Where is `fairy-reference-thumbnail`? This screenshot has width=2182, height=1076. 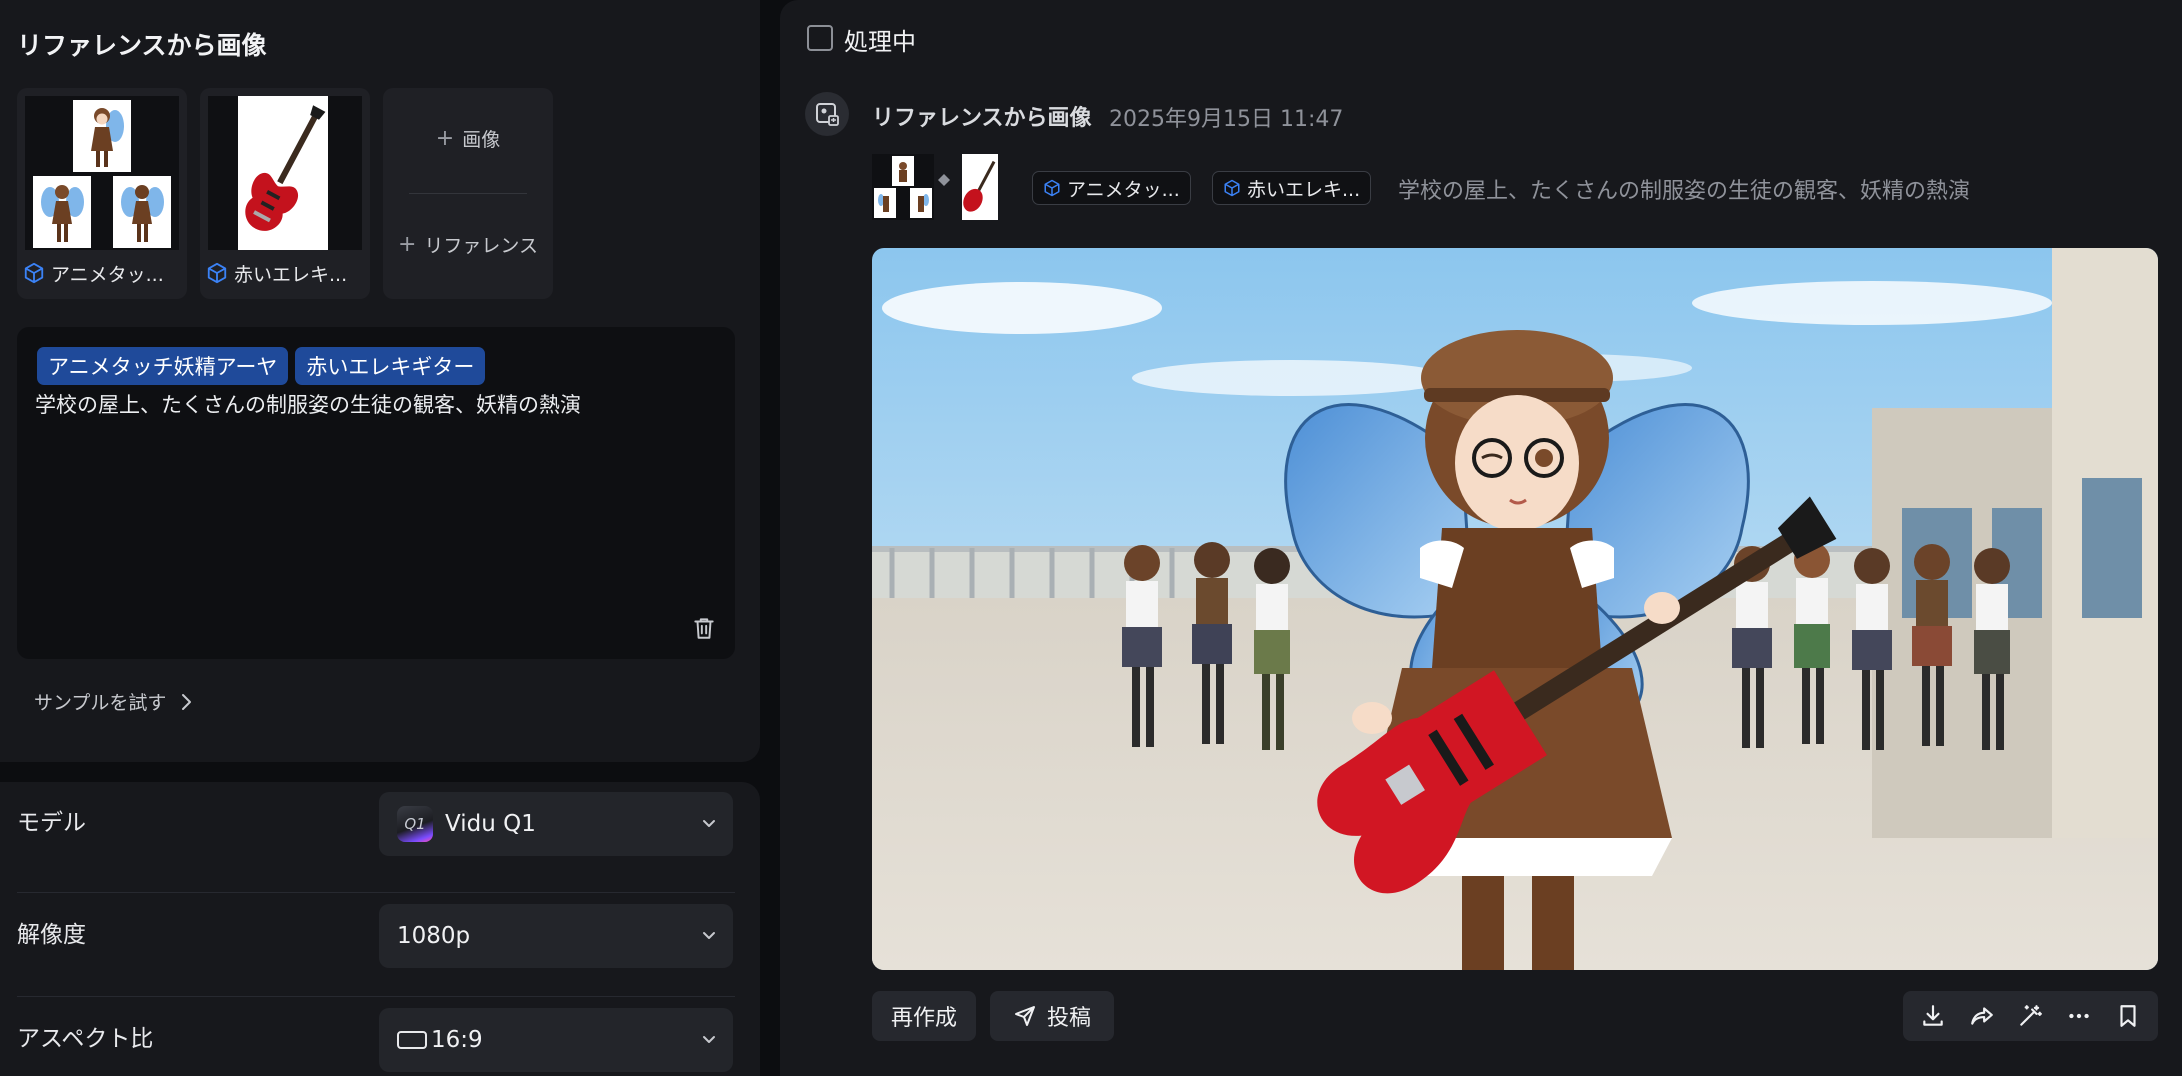 fairy-reference-thumbnail is located at coordinates (102, 173).